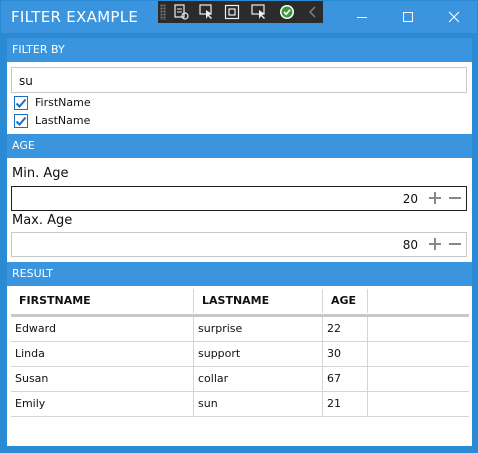 The height and width of the screenshot is (453, 478). I want to click on table-row: Susan collar 67, so click(240, 379).